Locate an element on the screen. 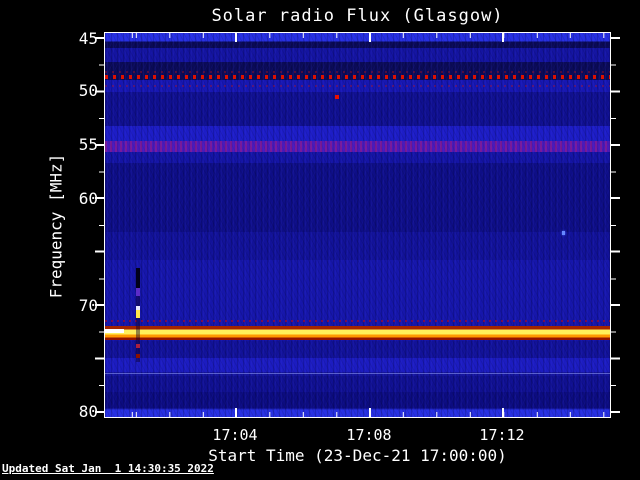 The height and width of the screenshot is (480, 640). chart-title: Solar radio Flux (Glasgow) is located at coordinates (357, 16).